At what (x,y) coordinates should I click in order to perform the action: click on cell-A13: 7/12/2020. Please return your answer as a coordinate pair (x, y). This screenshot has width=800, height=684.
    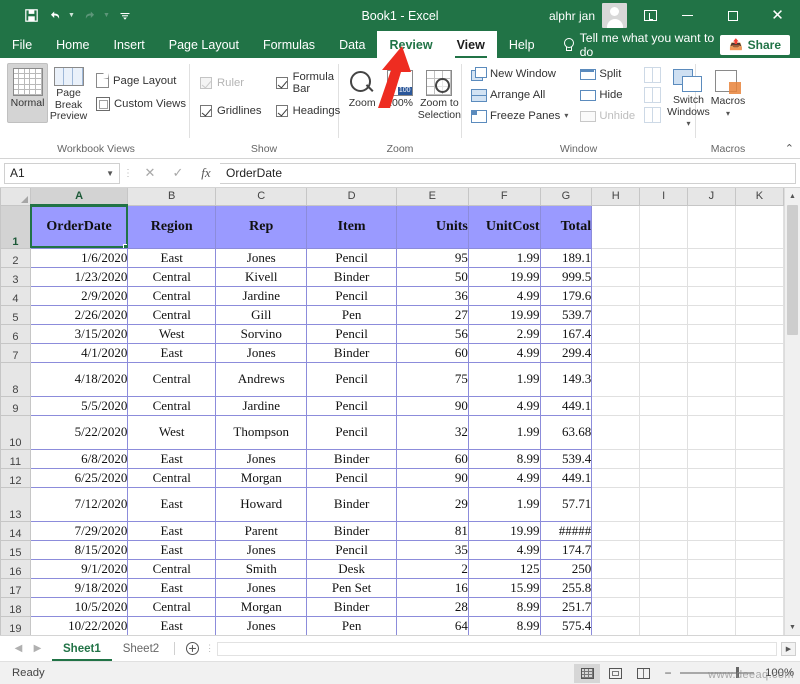
    Looking at the image, I should click on (79, 504).